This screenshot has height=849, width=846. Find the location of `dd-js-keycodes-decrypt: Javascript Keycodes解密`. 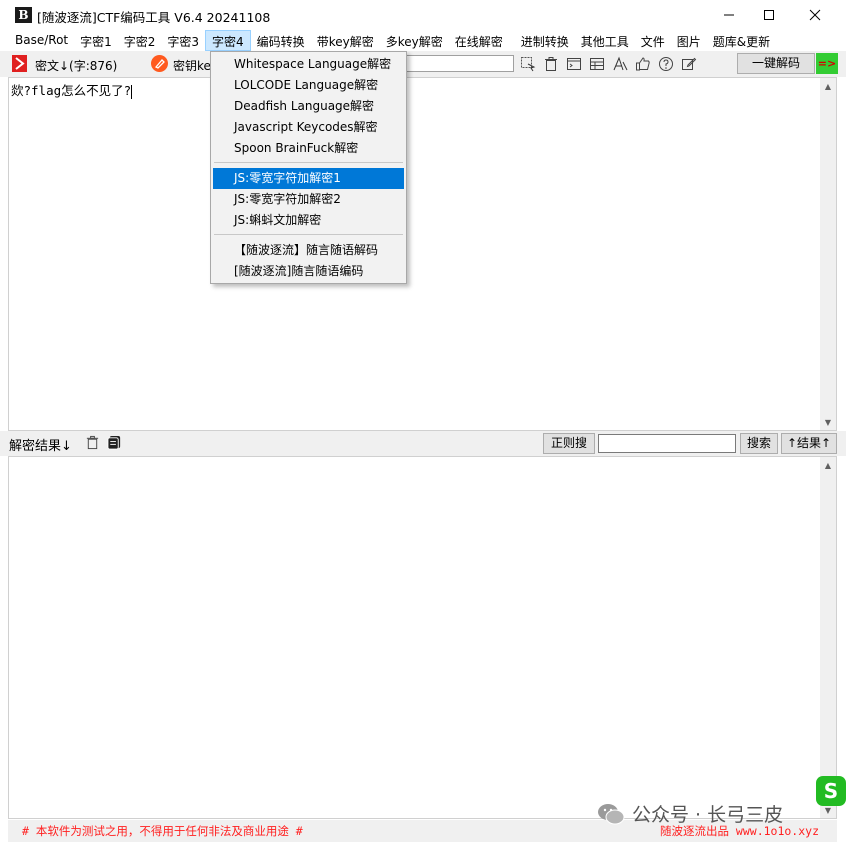

dd-js-keycodes-decrypt: Javascript Keycodes解密 is located at coordinates (308, 127).